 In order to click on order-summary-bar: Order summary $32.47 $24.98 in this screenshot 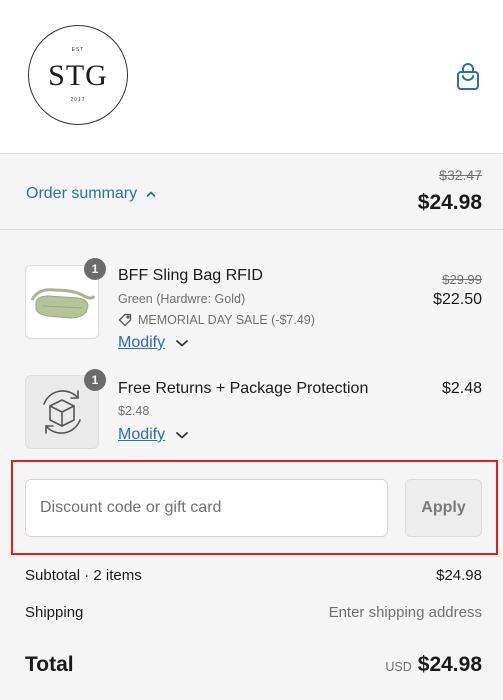, I will do `click(251, 191)`.